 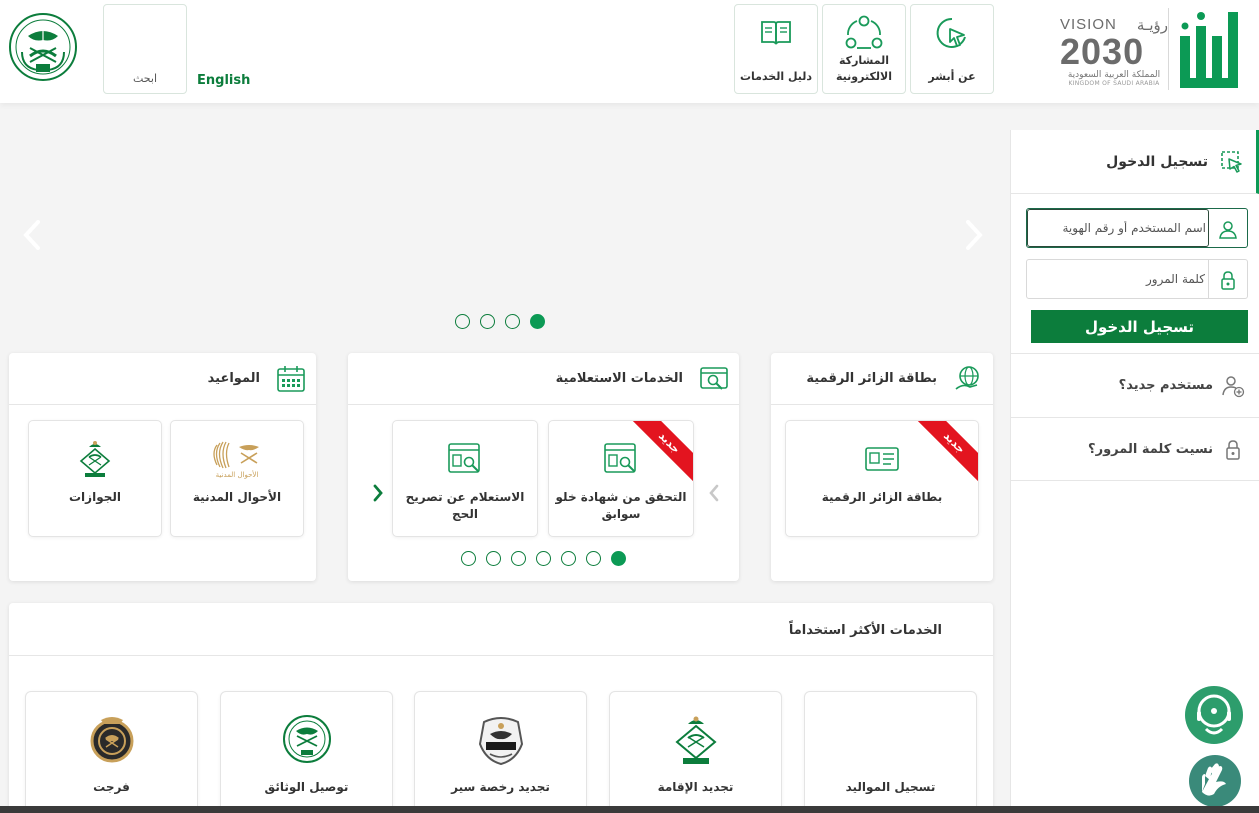 What do you see at coordinates (776, 33) in the screenshot?
I see `open-book-icon` at bounding box center [776, 33].